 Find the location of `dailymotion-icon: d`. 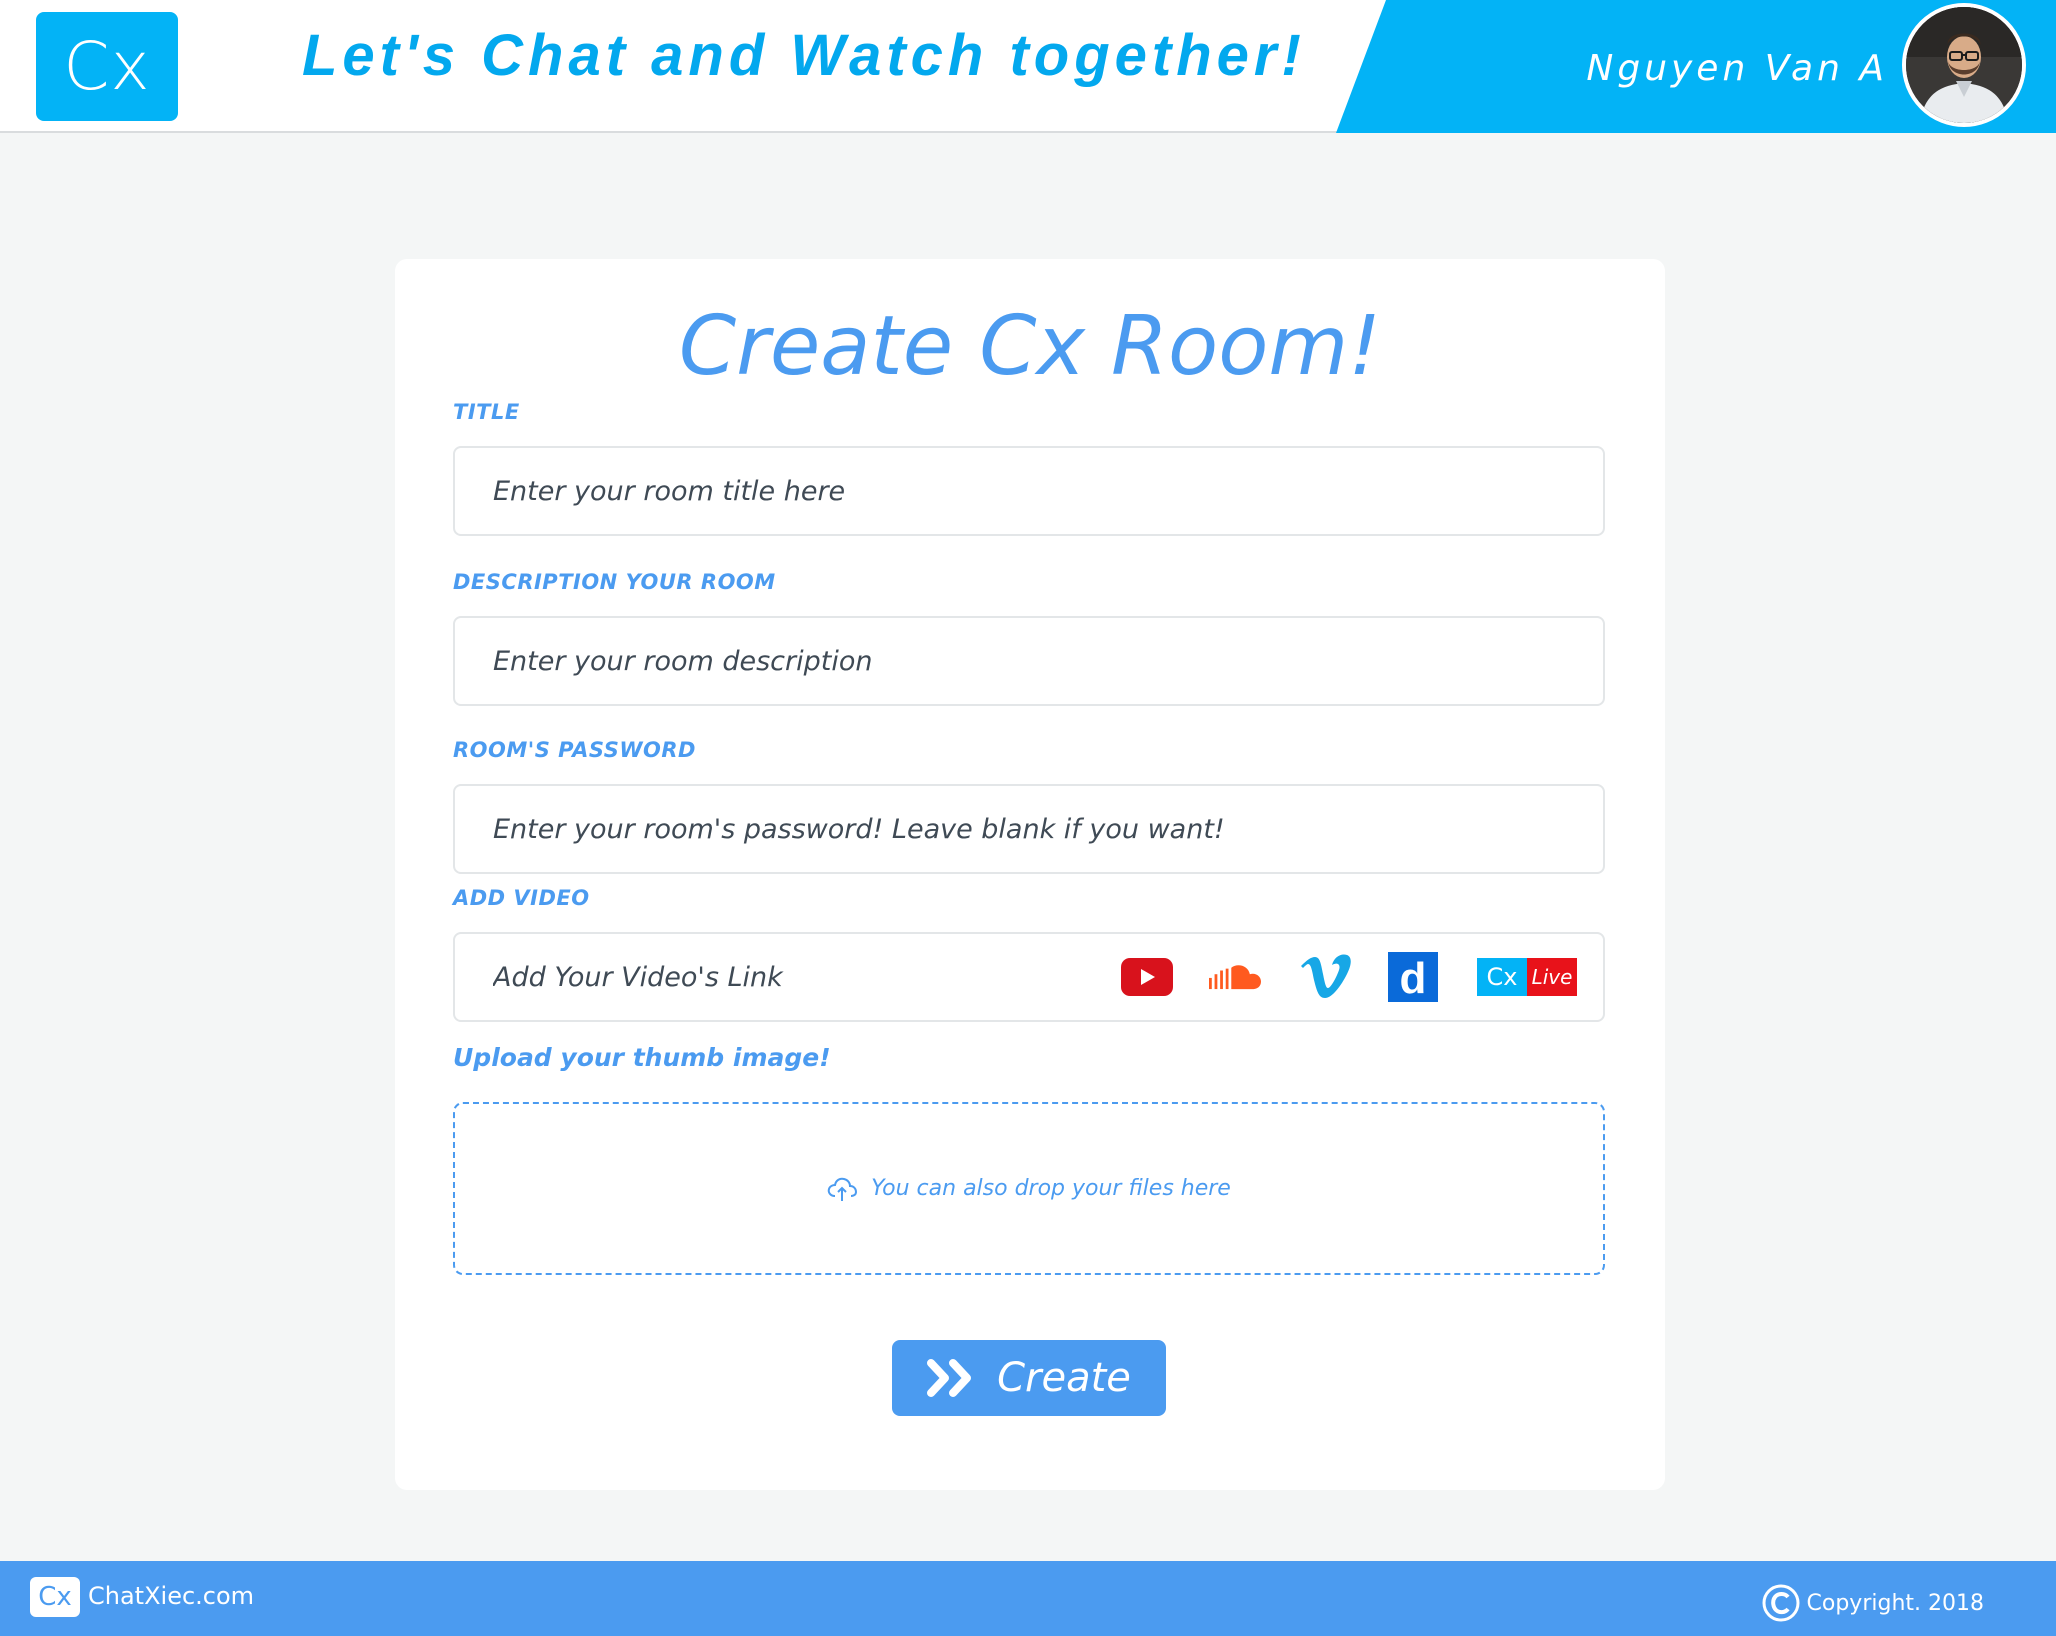

dailymotion-icon: d is located at coordinates (1413, 977).